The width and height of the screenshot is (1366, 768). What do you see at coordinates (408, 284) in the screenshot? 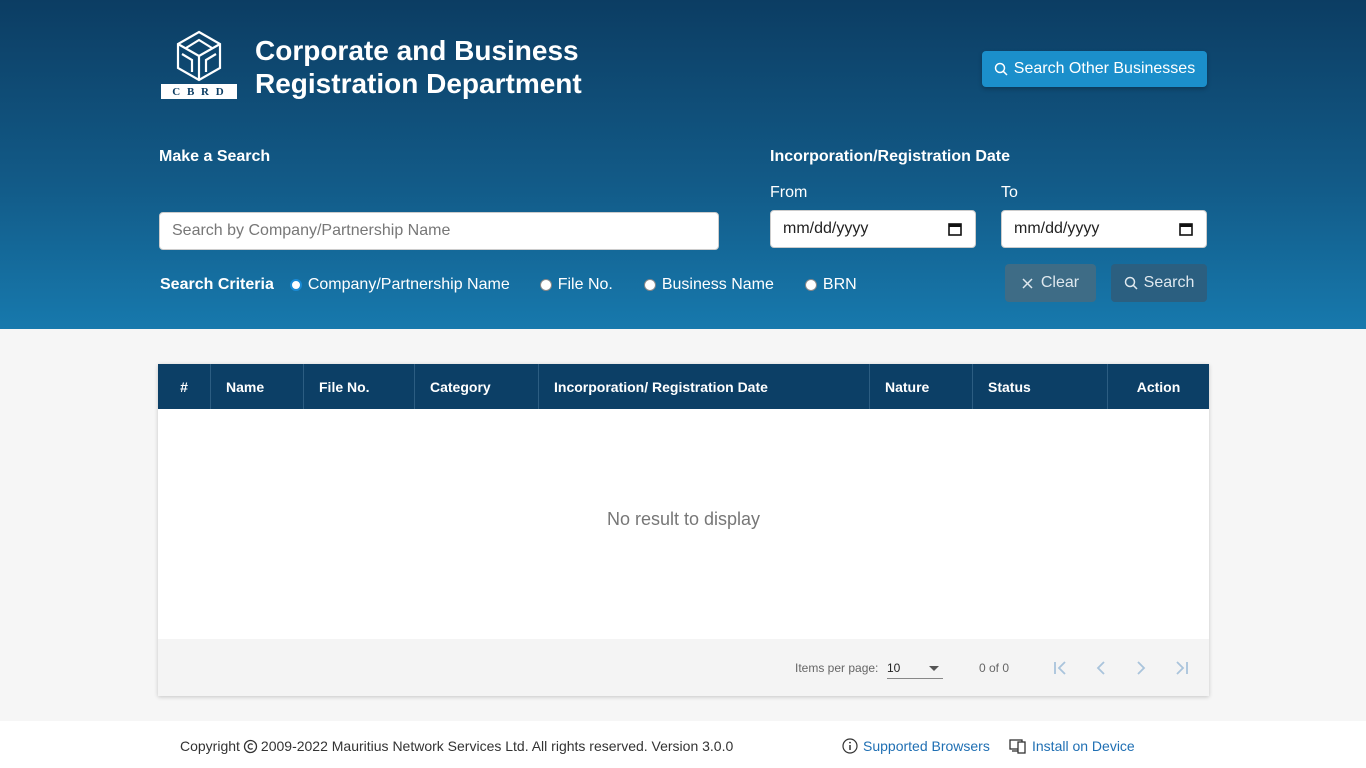
I see `criteria-option-label: Company/Partnership Name` at bounding box center [408, 284].